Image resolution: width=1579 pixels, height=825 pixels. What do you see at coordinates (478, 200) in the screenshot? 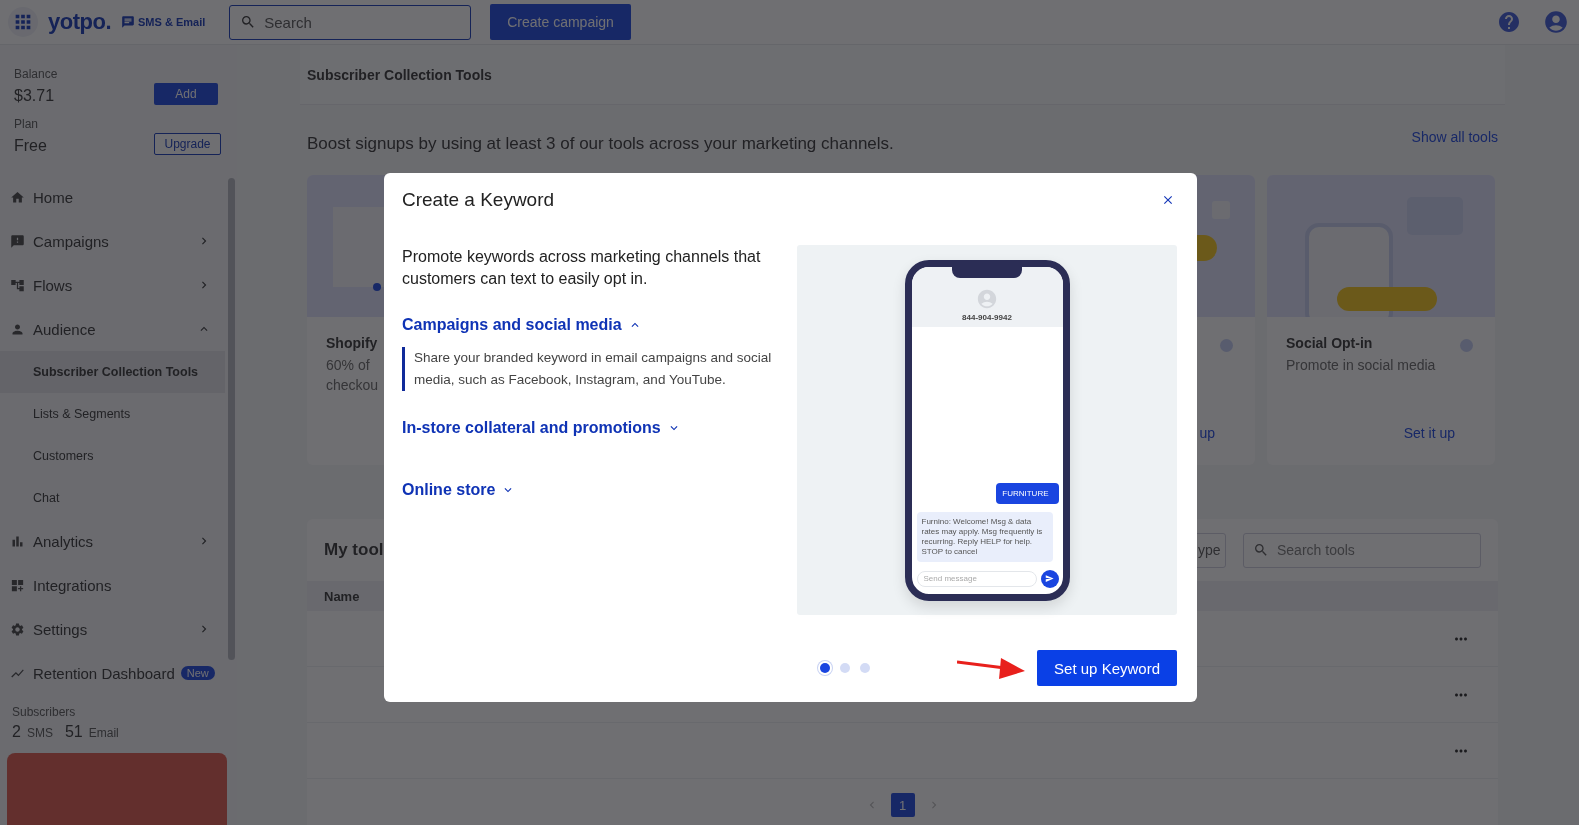
I see `modal-title: Create a Keyword` at bounding box center [478, 200].